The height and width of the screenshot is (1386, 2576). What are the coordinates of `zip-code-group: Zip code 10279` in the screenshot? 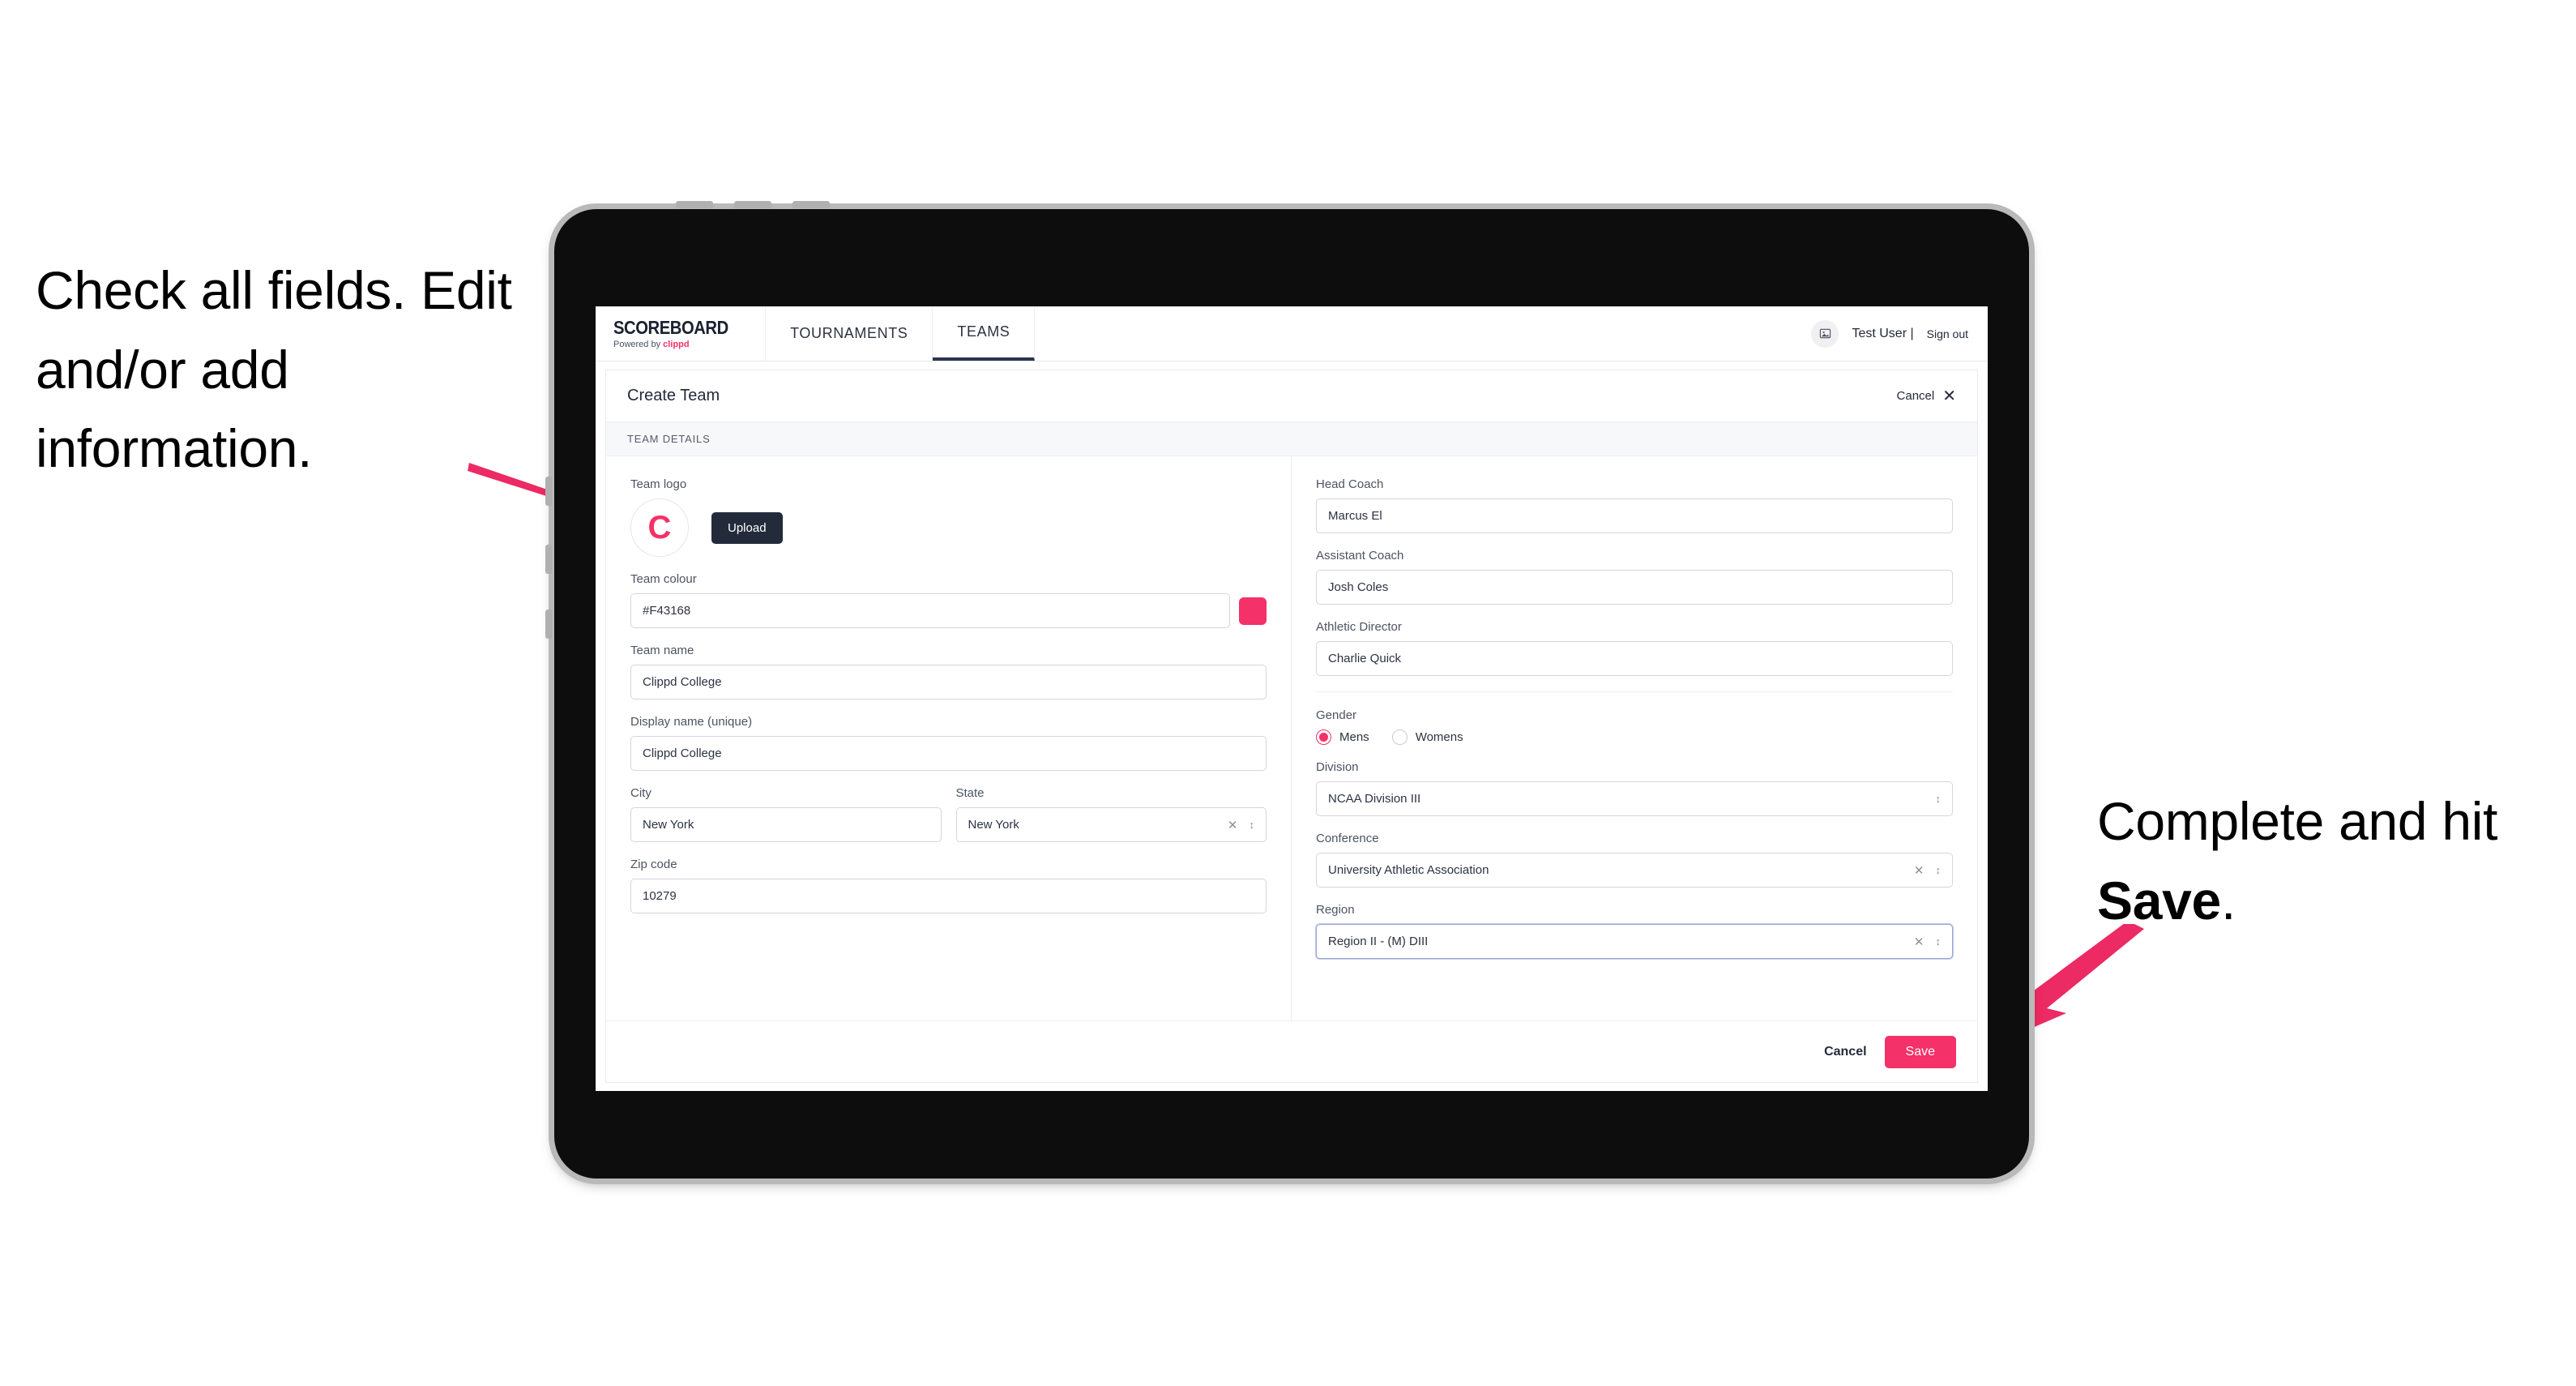 It's located at (948, 885).